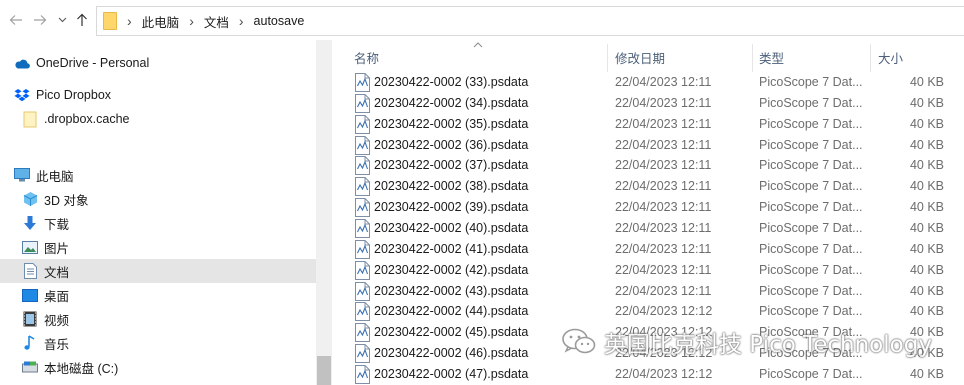  Describe the element at coordinates (640, 58) in the screenshot. I see `column-header-label: 修改日期` at that location.